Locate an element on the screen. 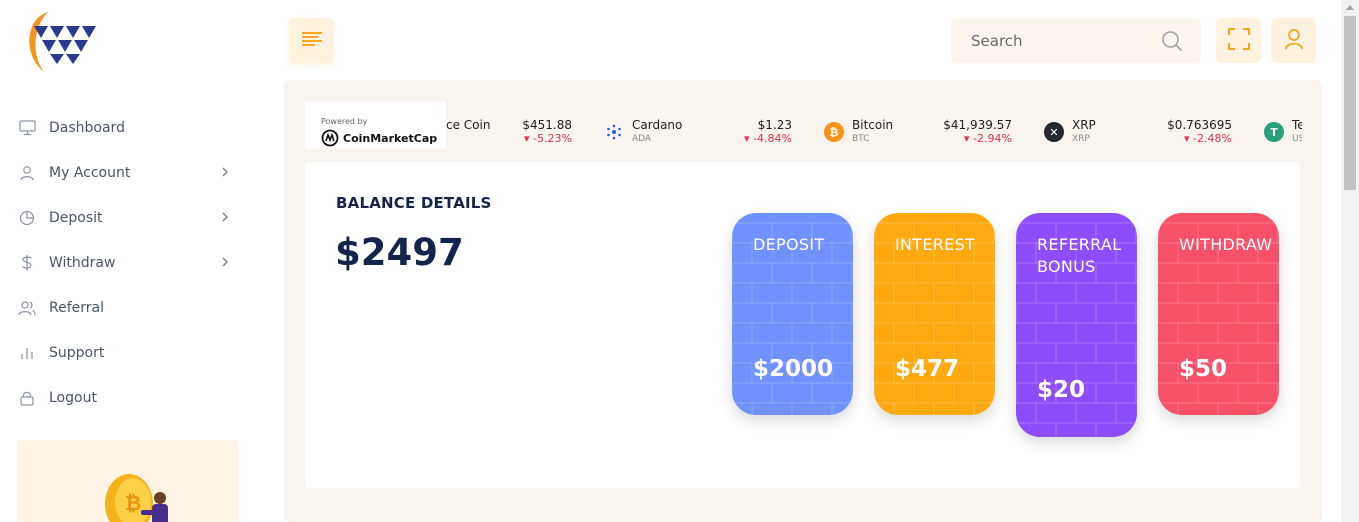 This screenshot has width=1359, height=522. withdraw-tile: WITHDRAW $50 is located at coordinates (1218, 314).